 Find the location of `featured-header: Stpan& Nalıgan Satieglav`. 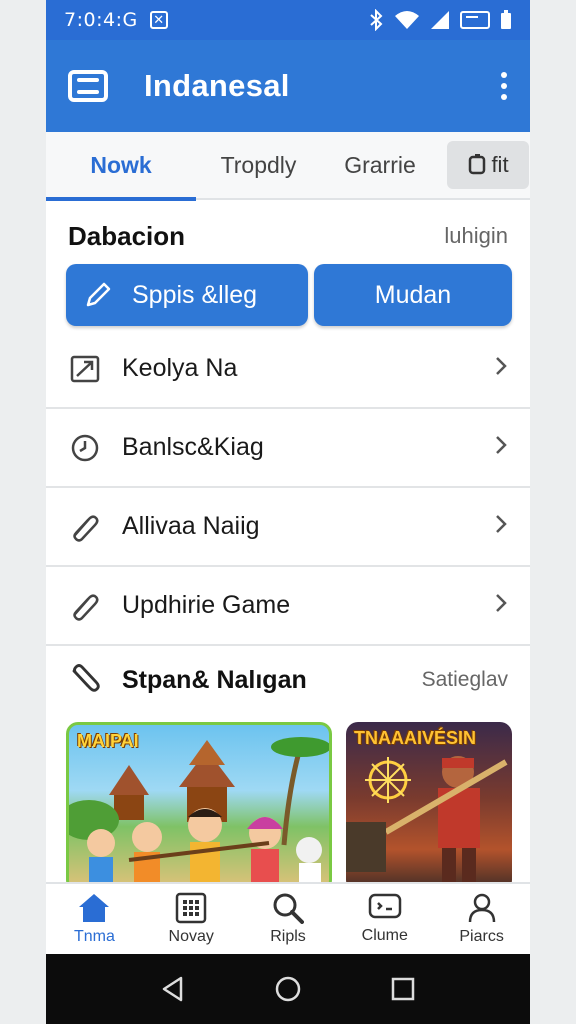

featured-header: Stpan& Nalıgan Satieglav is located at coordinates (288, 680).